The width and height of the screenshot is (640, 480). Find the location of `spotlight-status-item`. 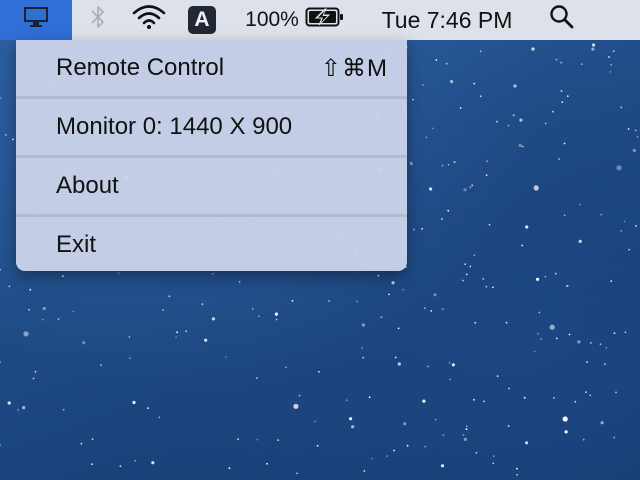

spotlight-status-item is located at coordinates (562, 20).